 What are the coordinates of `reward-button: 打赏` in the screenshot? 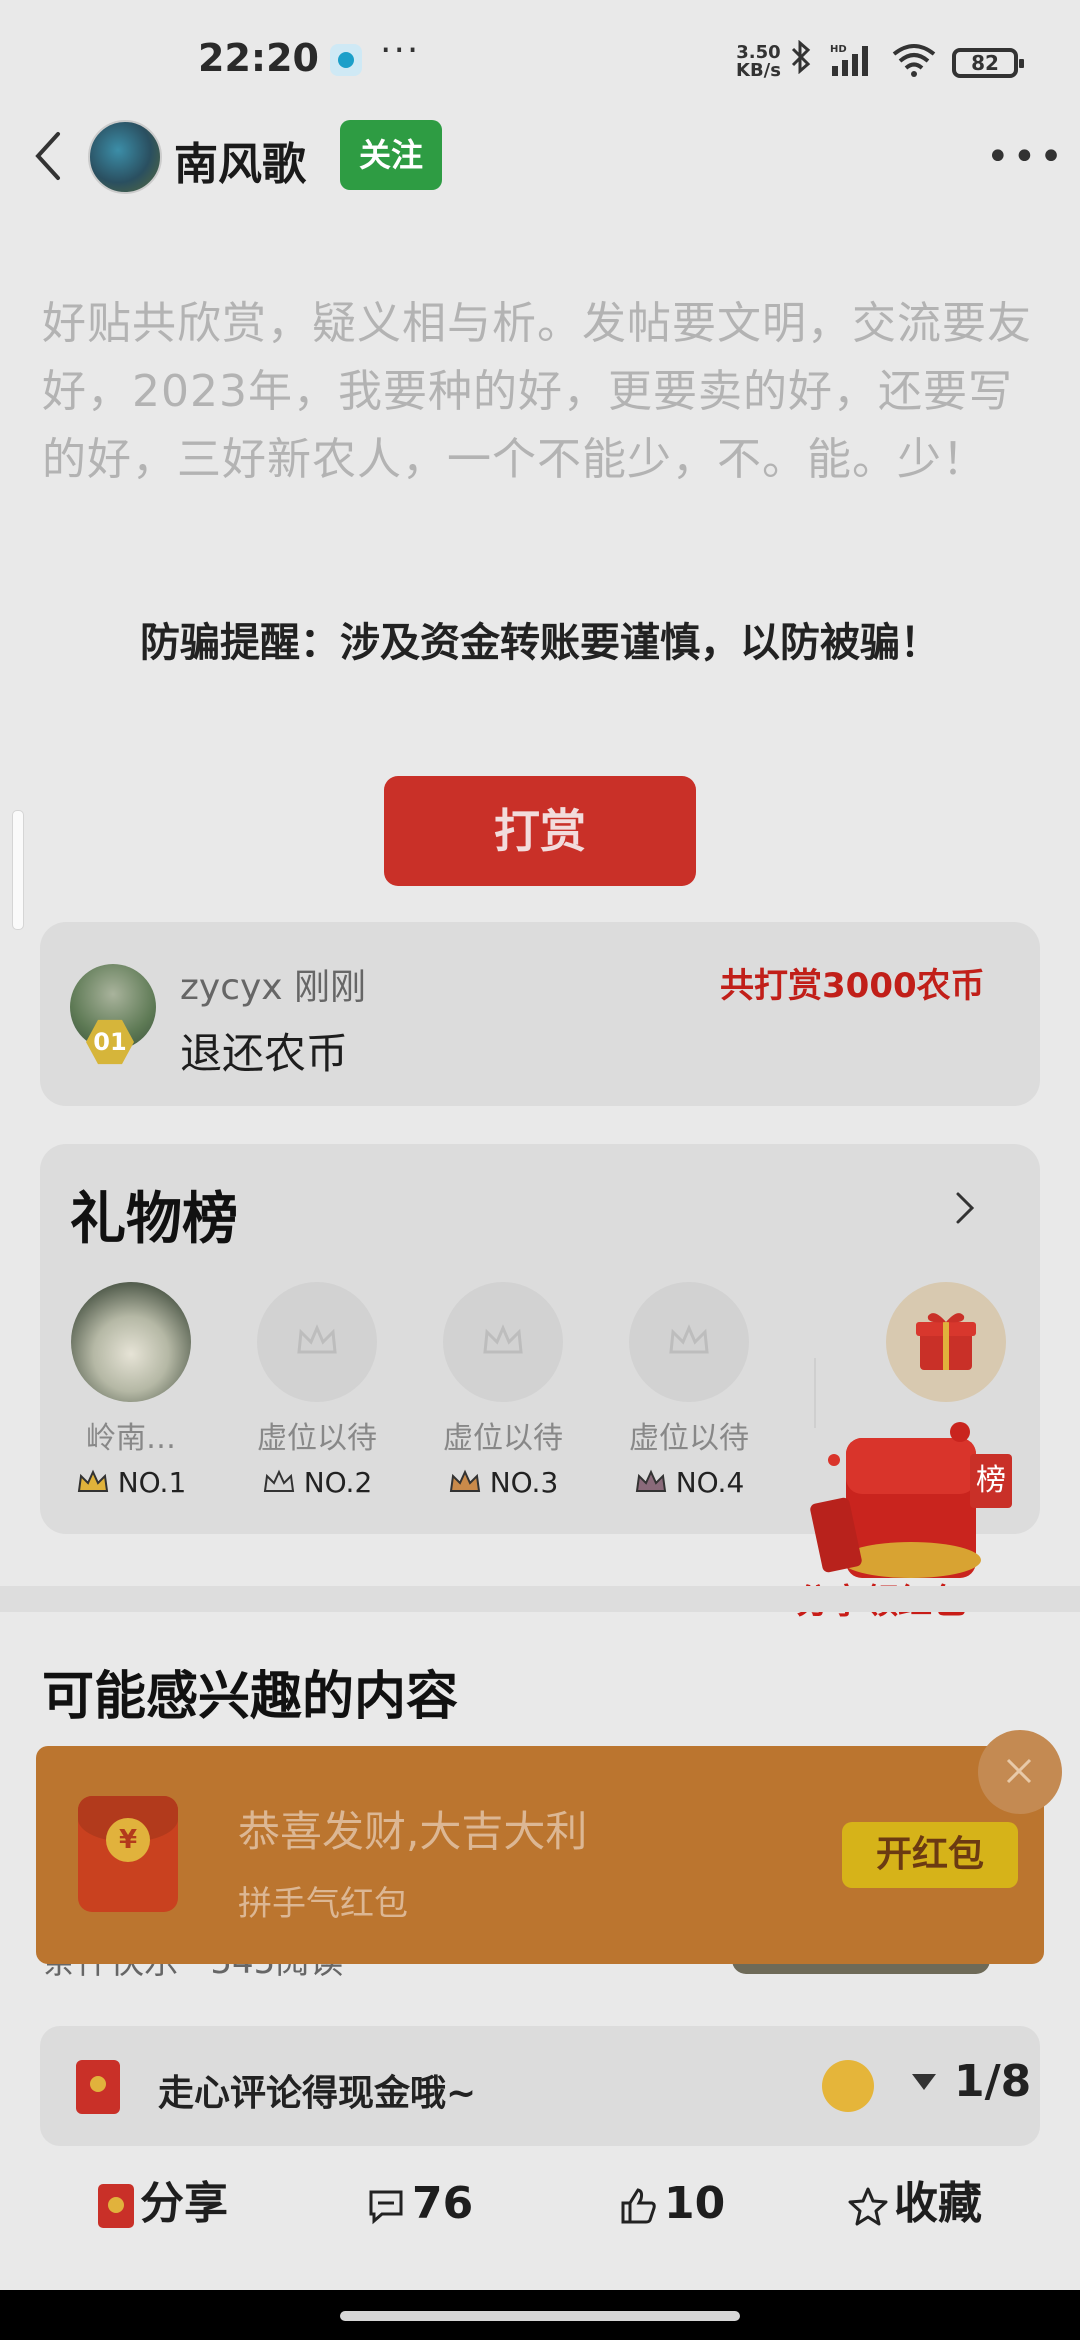 It's located at (540, 831).